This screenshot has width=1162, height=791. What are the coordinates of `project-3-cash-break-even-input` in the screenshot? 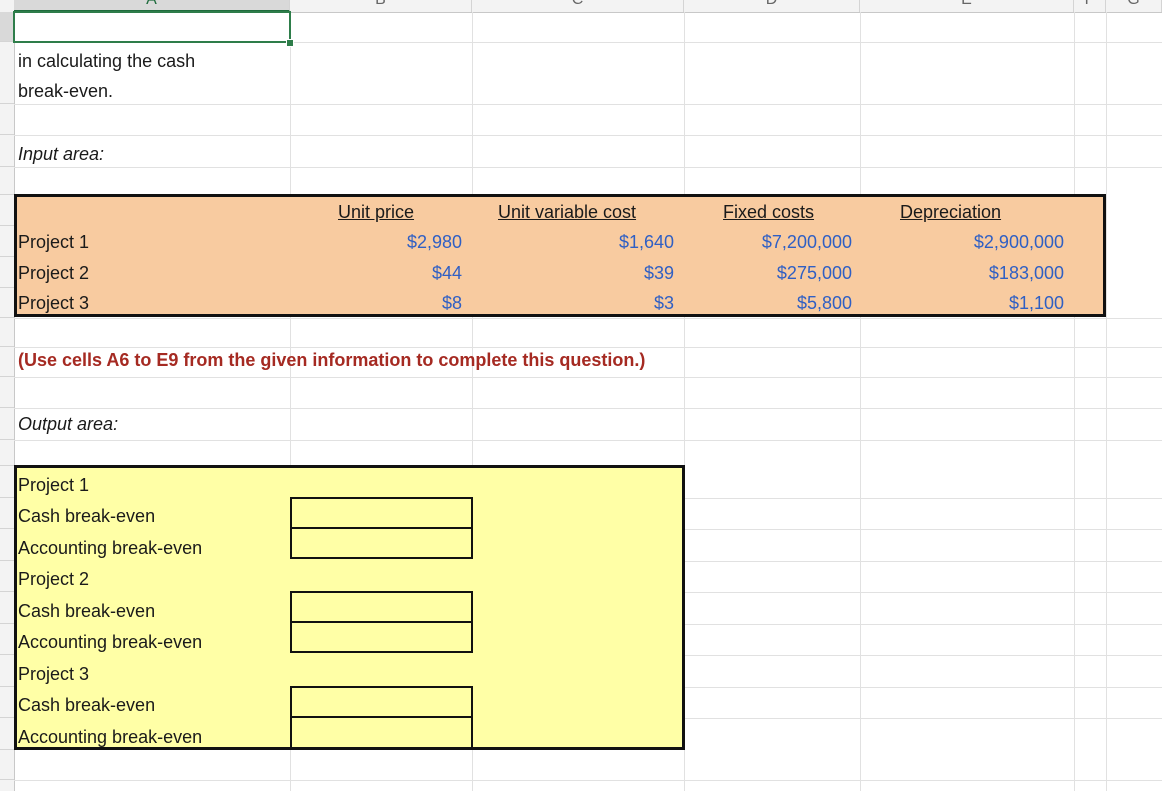 It's located at (381, 702).